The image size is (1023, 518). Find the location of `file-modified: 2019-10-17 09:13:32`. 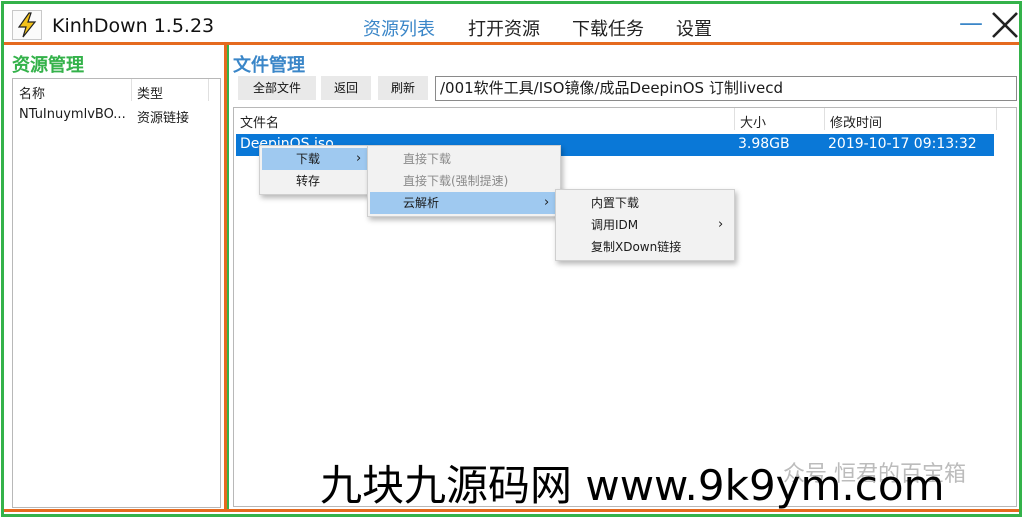

file-modified: 2019-10-17 09:13:32 is located at coordinates (902, 144).